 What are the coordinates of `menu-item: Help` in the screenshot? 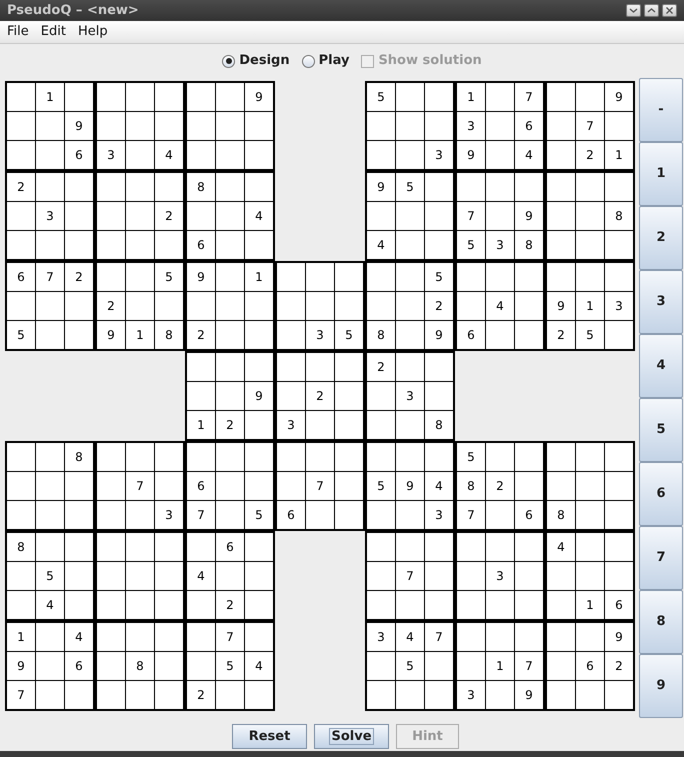 It's located at (93, 32).